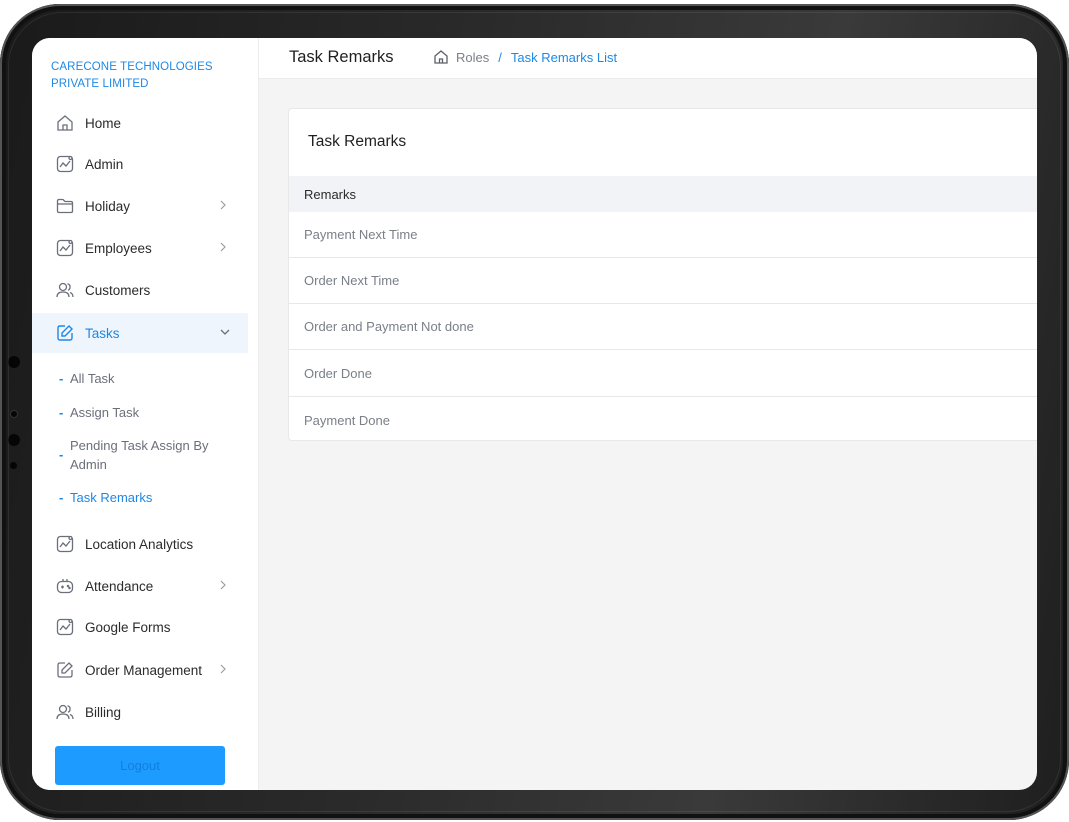 This screenshot has width=1069, height=822. I want to click on table-cell: Order Next Time, so click(352, 280).